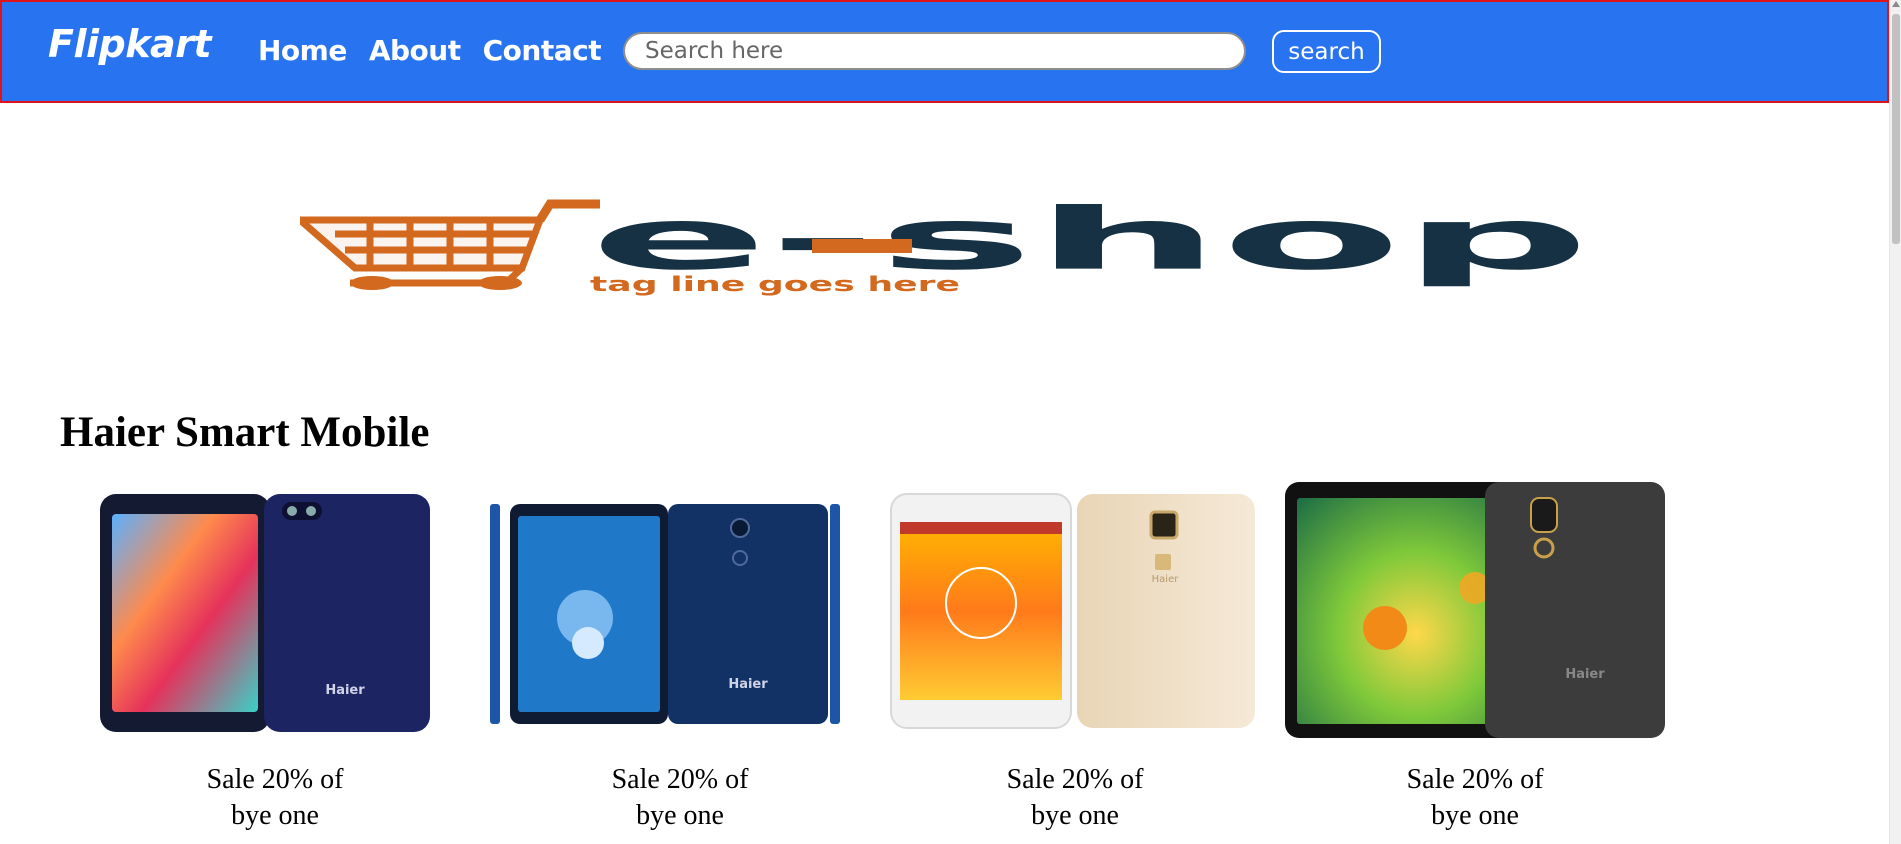  I want to click on nav-link-about: About, so click(415, 50).